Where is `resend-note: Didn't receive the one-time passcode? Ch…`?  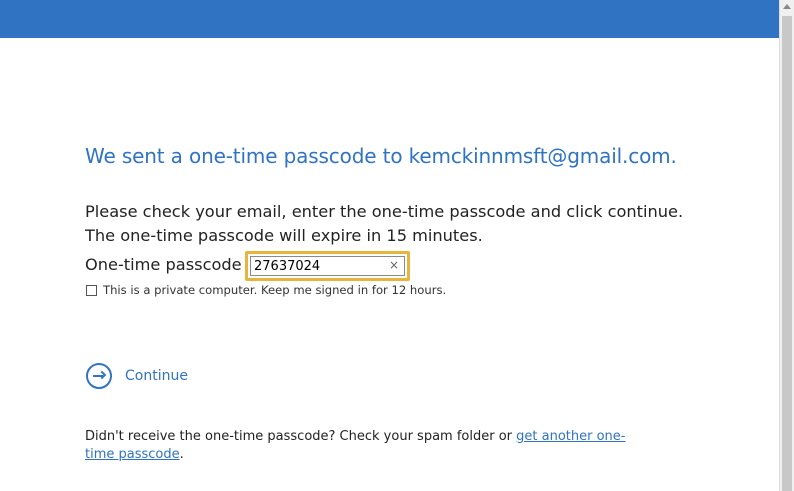 resend-note: Didn't receive the one-time passcode? Ch… is located at coordinates (365, 446).